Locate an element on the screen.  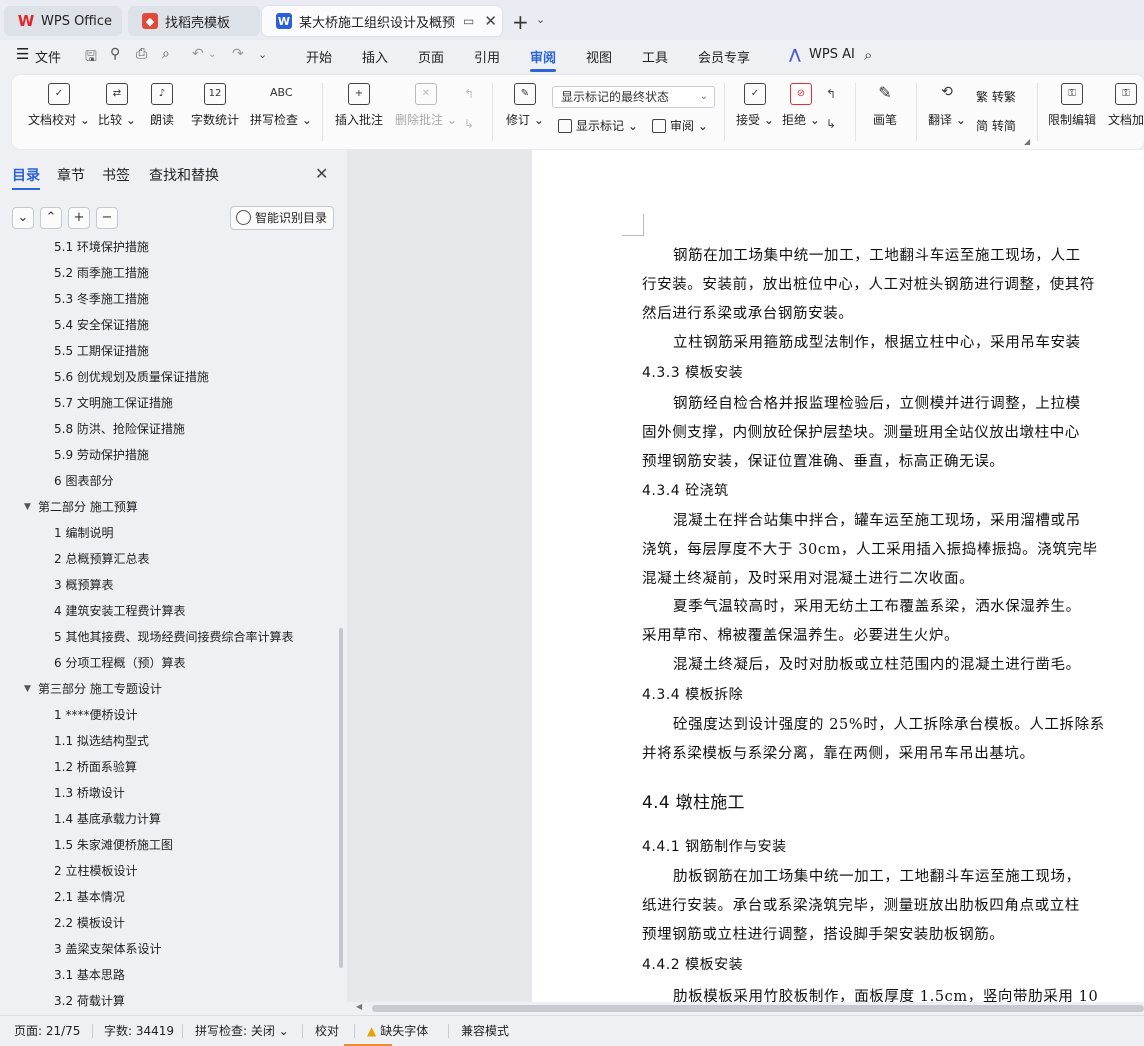
spell-check-status: 拼写检查: 关闭 ⌄ is located at coordinates (242, 1030).